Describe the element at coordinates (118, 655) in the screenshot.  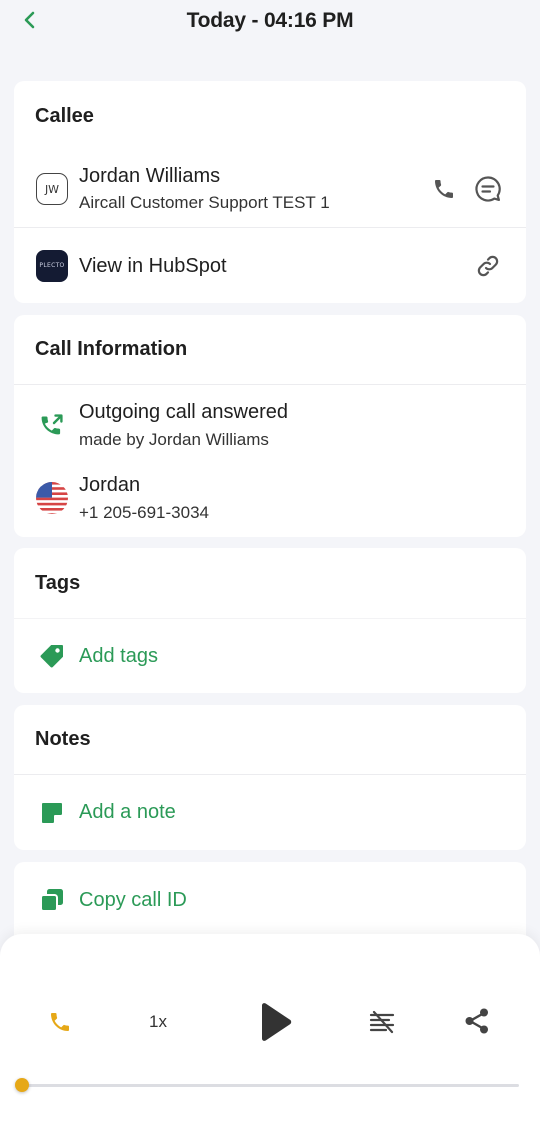
I see `add-tags-label: Add tags` at that location.